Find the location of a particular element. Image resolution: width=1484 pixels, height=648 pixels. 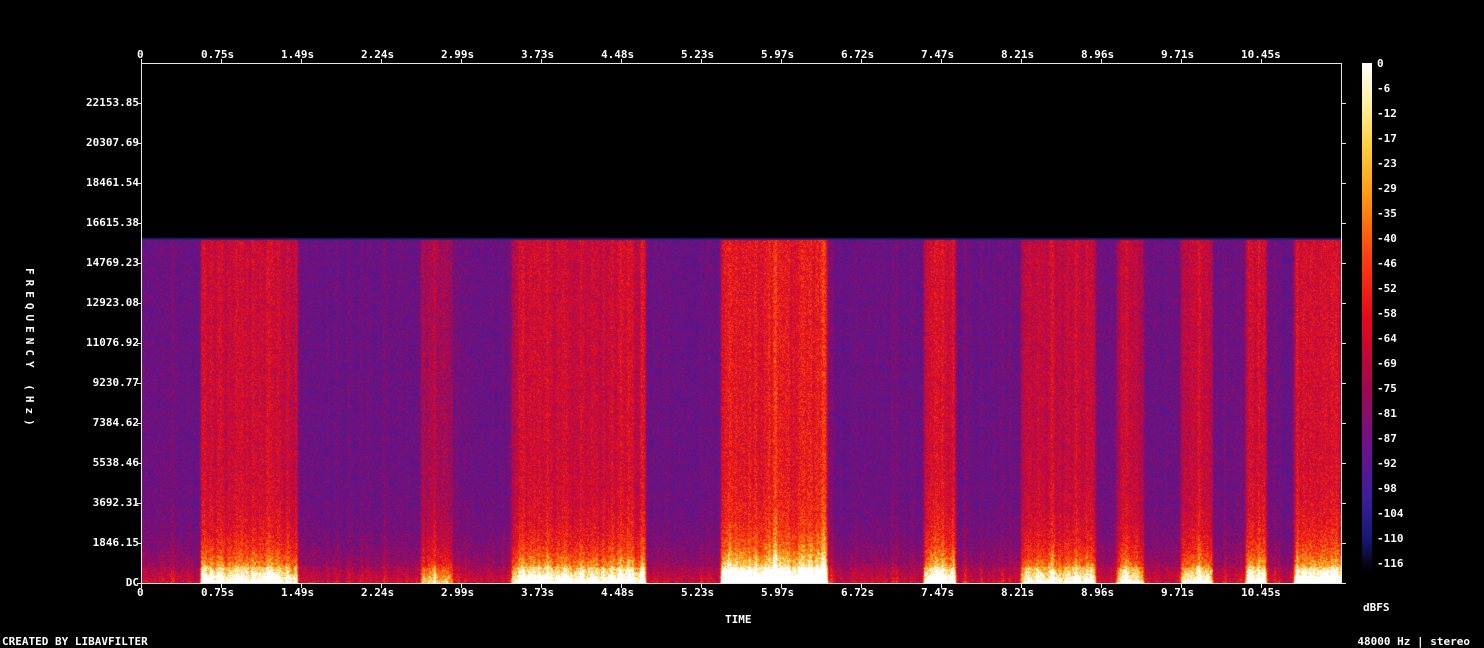

footer-left: CREATED BY LIBAVFILTER is located at coordinates (75, 641).